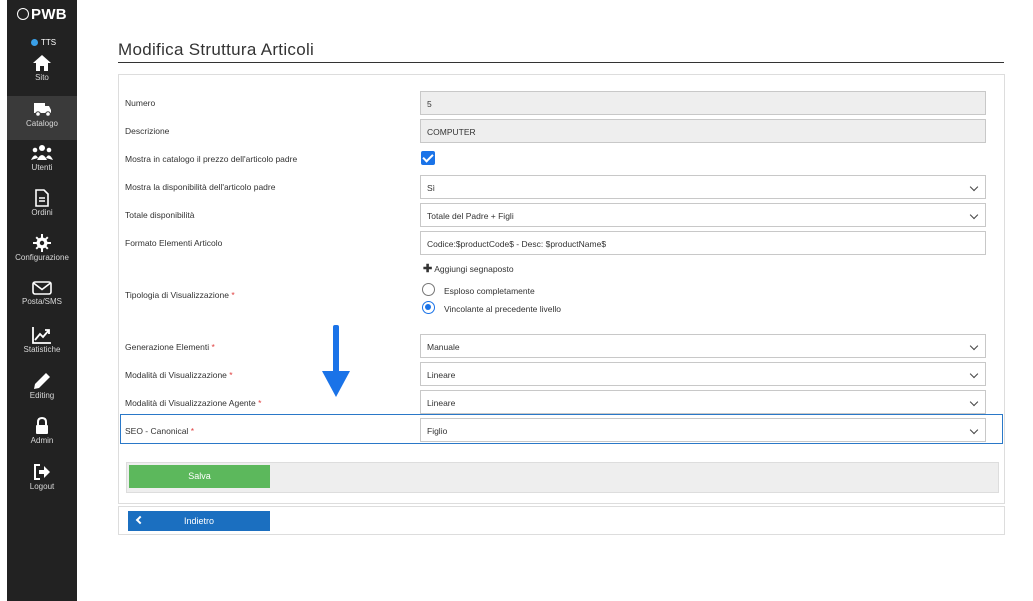 This screenshot has height=601, width=1033. Describe the element at coordinates (42, 486) in the screenshot. I see `nav-label: Logout` at that location.